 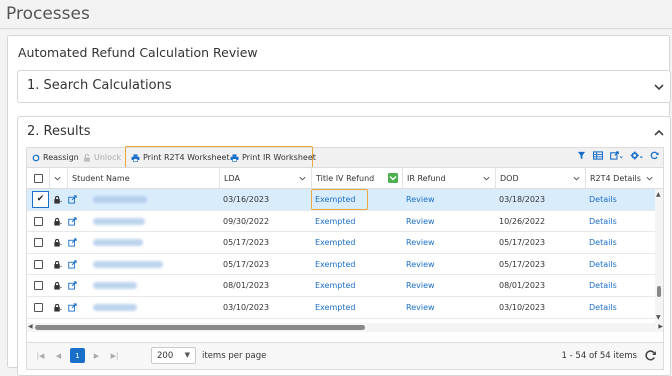 I want to click on chevron-up-icon, so click(x=659, y=133).